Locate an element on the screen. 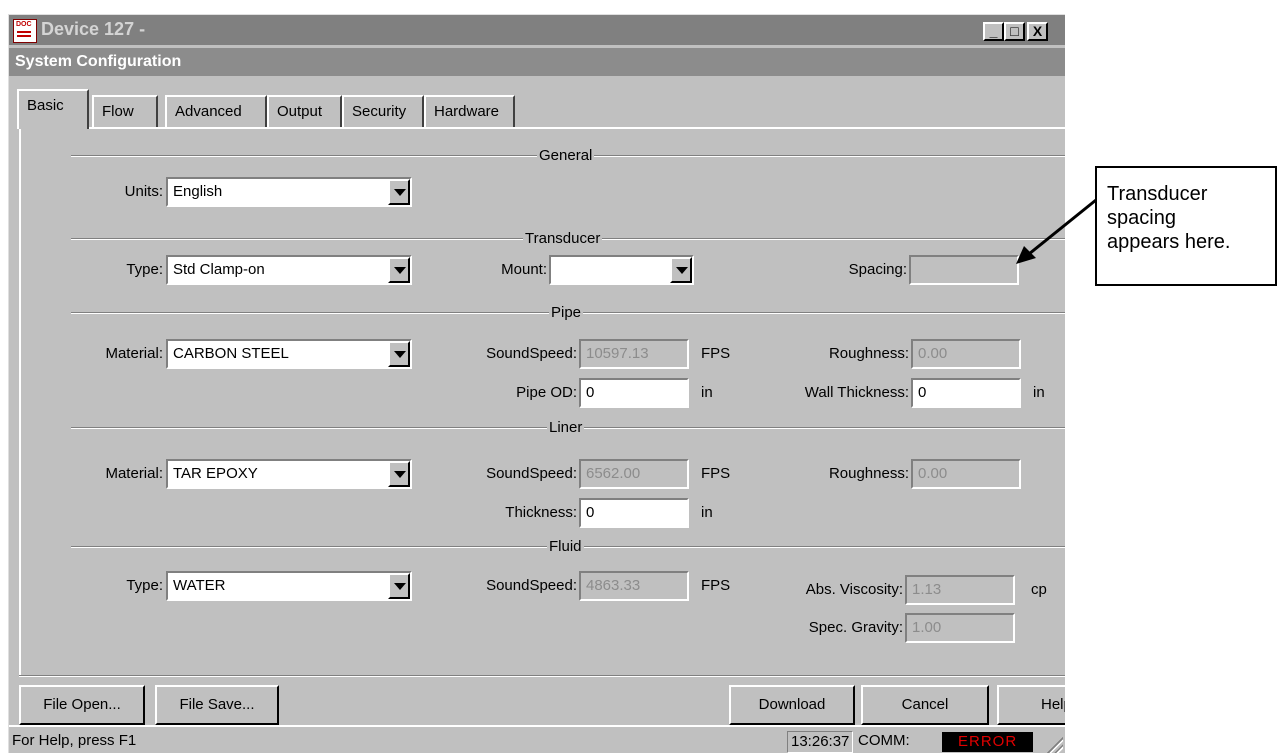 This screenshot has width=1279, height=753. status-comm-label: COMM: is located at coordinates (884, 740).